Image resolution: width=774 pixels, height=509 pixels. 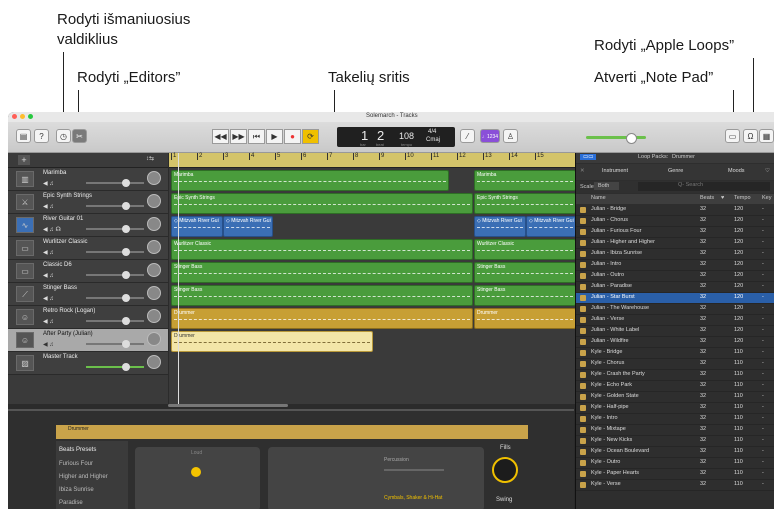 I want to click on minimize-window-button, so click(x=22, y=116).